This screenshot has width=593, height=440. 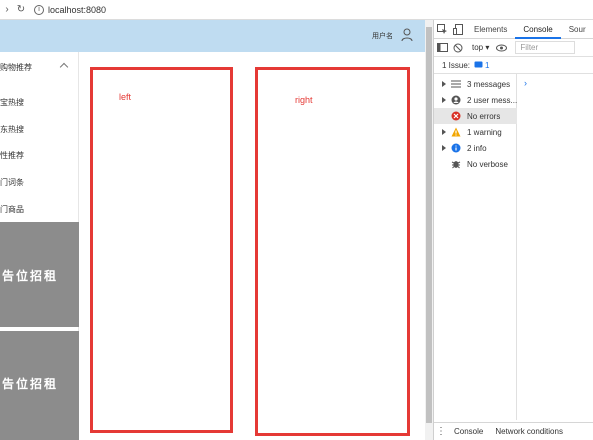 I want to click on error-icon, so click(x=456, y=116).